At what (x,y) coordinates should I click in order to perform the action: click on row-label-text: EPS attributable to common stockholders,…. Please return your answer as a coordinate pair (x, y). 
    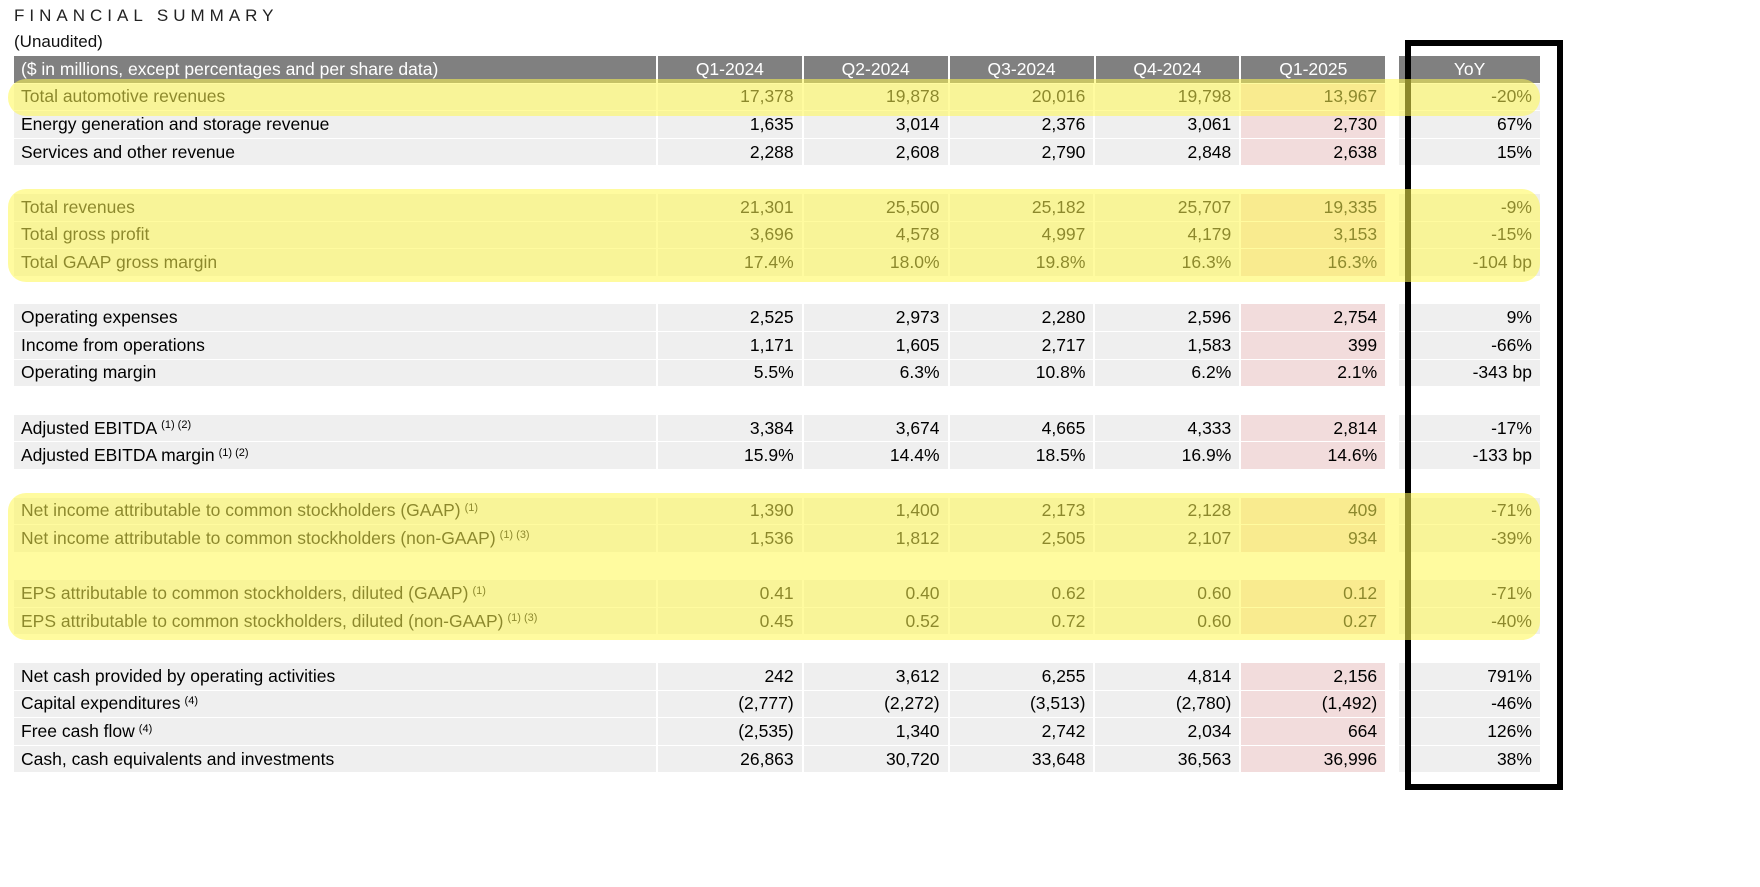
    Looking at the image, I should click on (262, 620).